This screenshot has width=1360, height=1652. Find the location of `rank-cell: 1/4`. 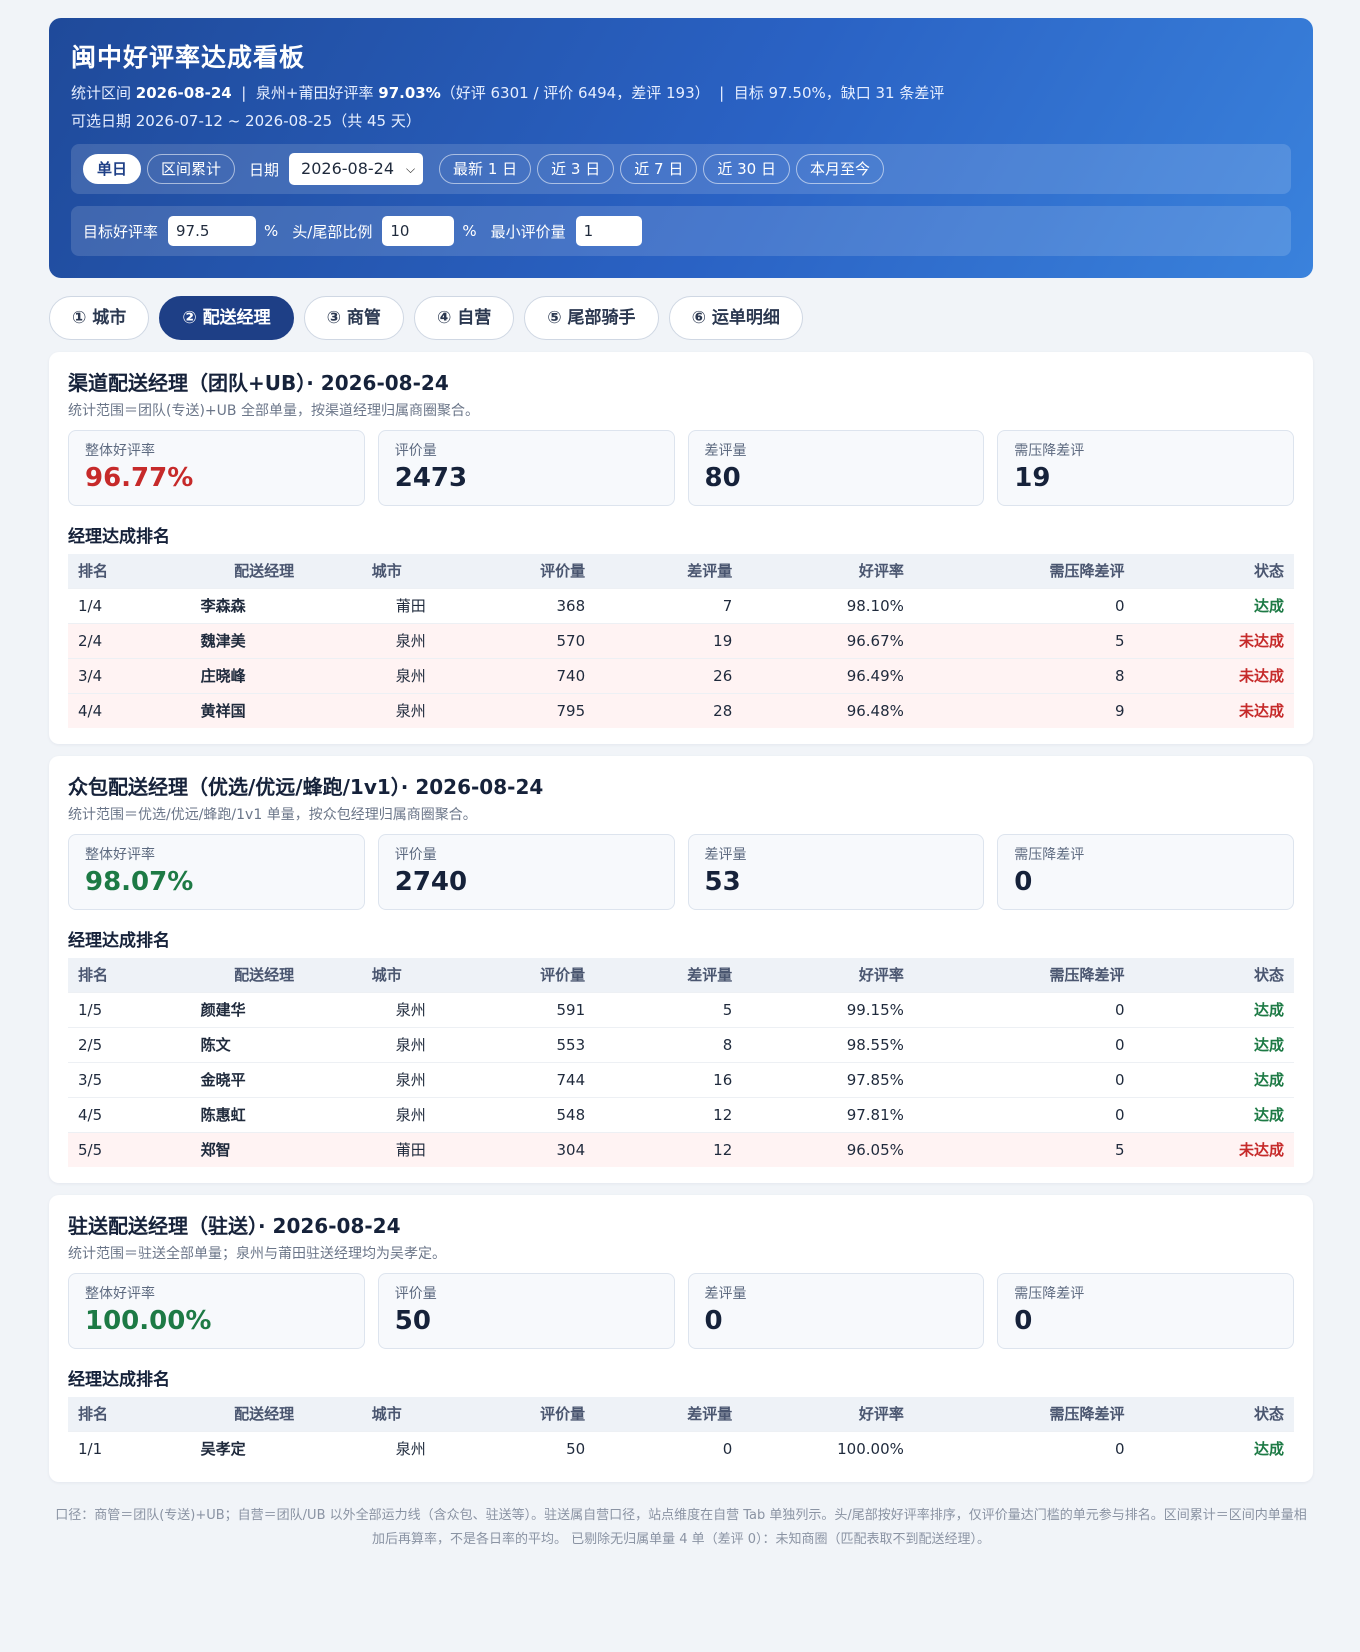

rank-cell: 1/4 is located at coordinates (129, 605).